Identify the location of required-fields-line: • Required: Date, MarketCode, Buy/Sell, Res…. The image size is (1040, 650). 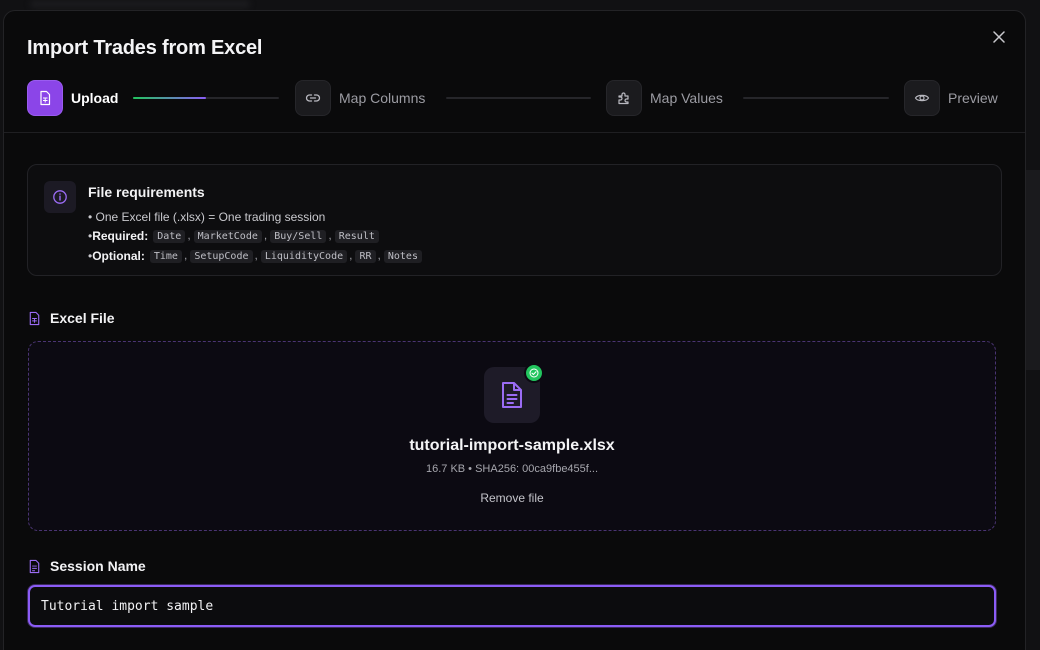
(256, 236).